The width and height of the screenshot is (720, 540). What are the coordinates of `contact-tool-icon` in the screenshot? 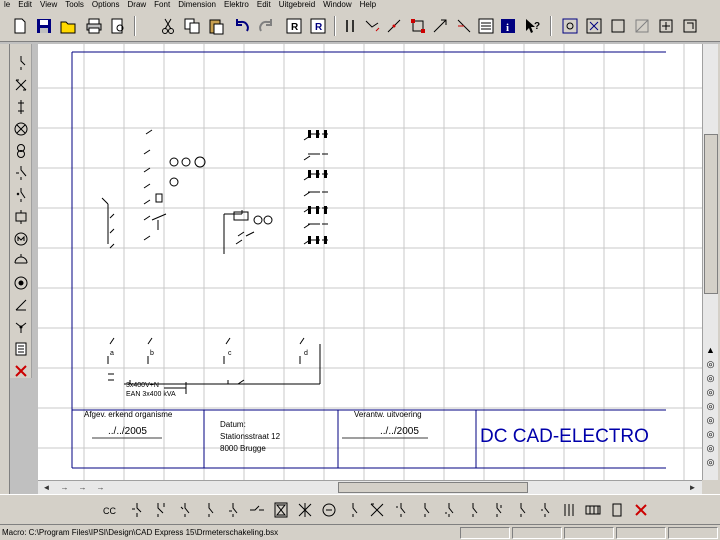 It's located at (137, 510).